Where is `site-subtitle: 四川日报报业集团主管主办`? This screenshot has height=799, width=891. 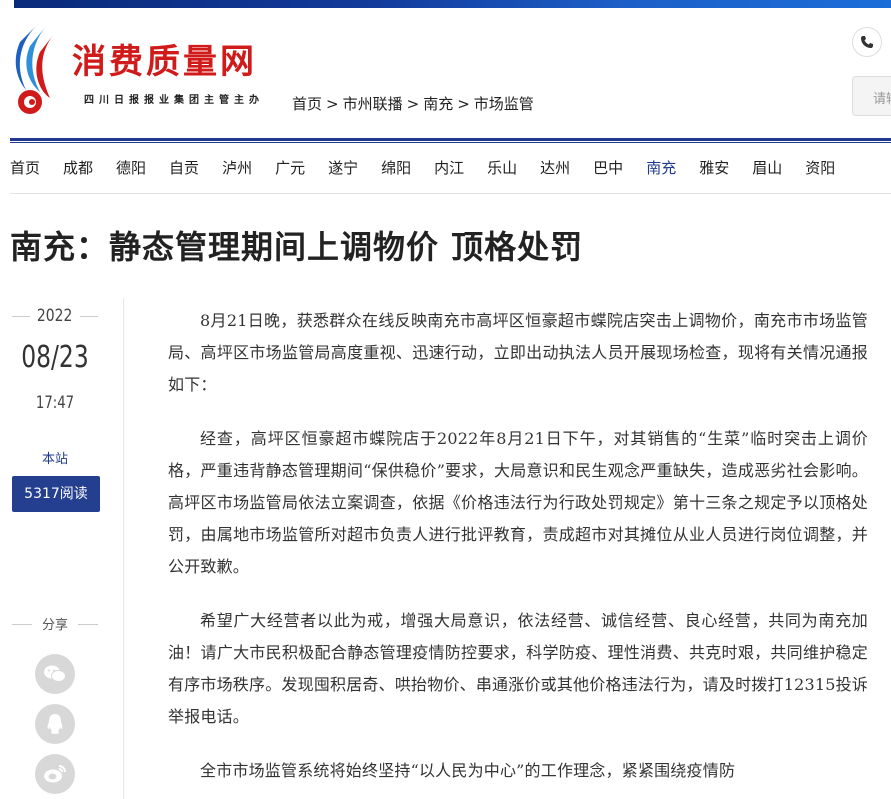
site-subtitle: 四川日报报业集团主管主办 is located at coordinates (174, 100).